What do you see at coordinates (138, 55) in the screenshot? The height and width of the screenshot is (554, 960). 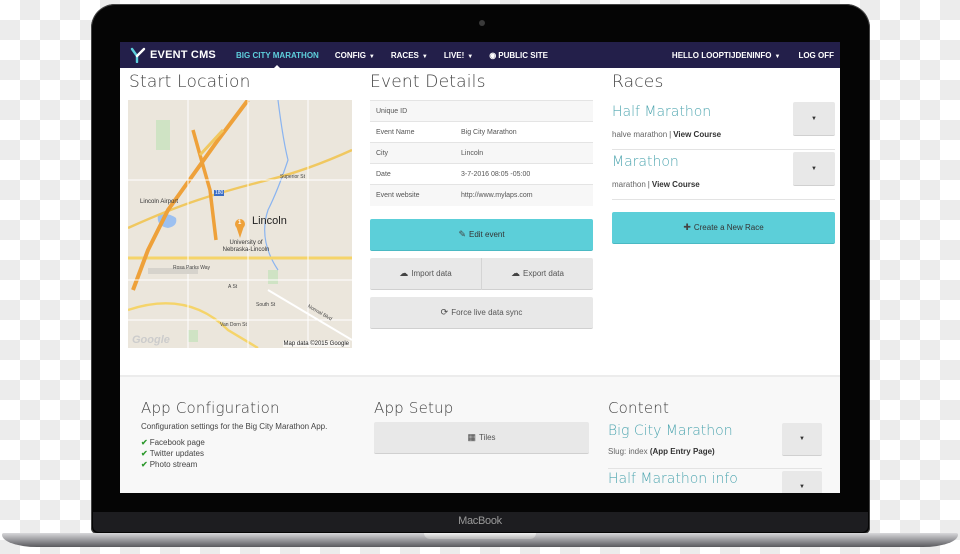 I see `logo-y-icon` at bounding box center [138, 55].